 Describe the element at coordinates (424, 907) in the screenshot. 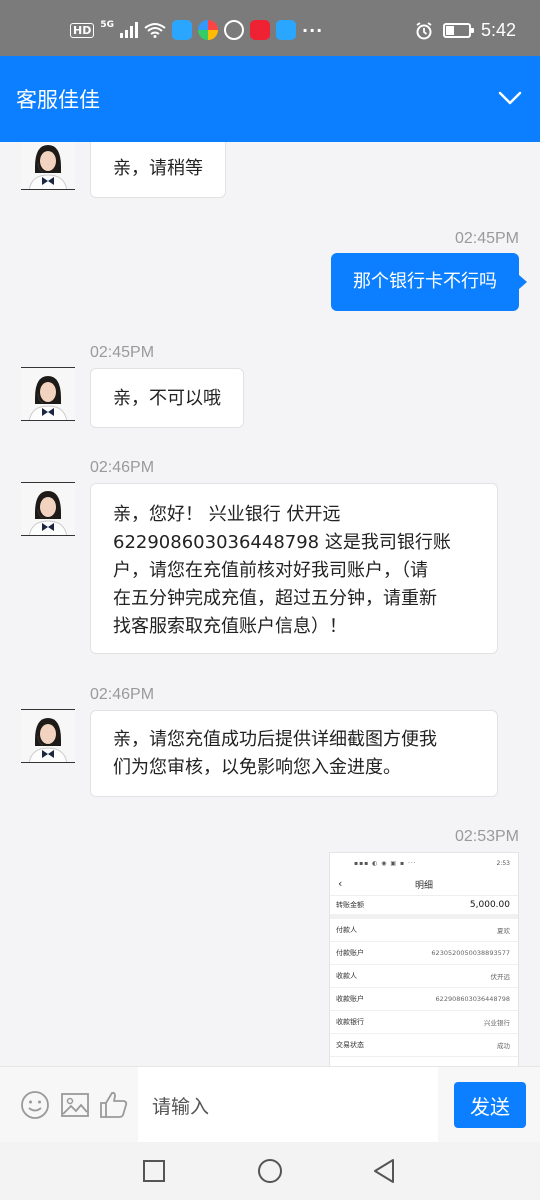

I see `receipt-amount-row: 转账金额 5,000.00` at that location.